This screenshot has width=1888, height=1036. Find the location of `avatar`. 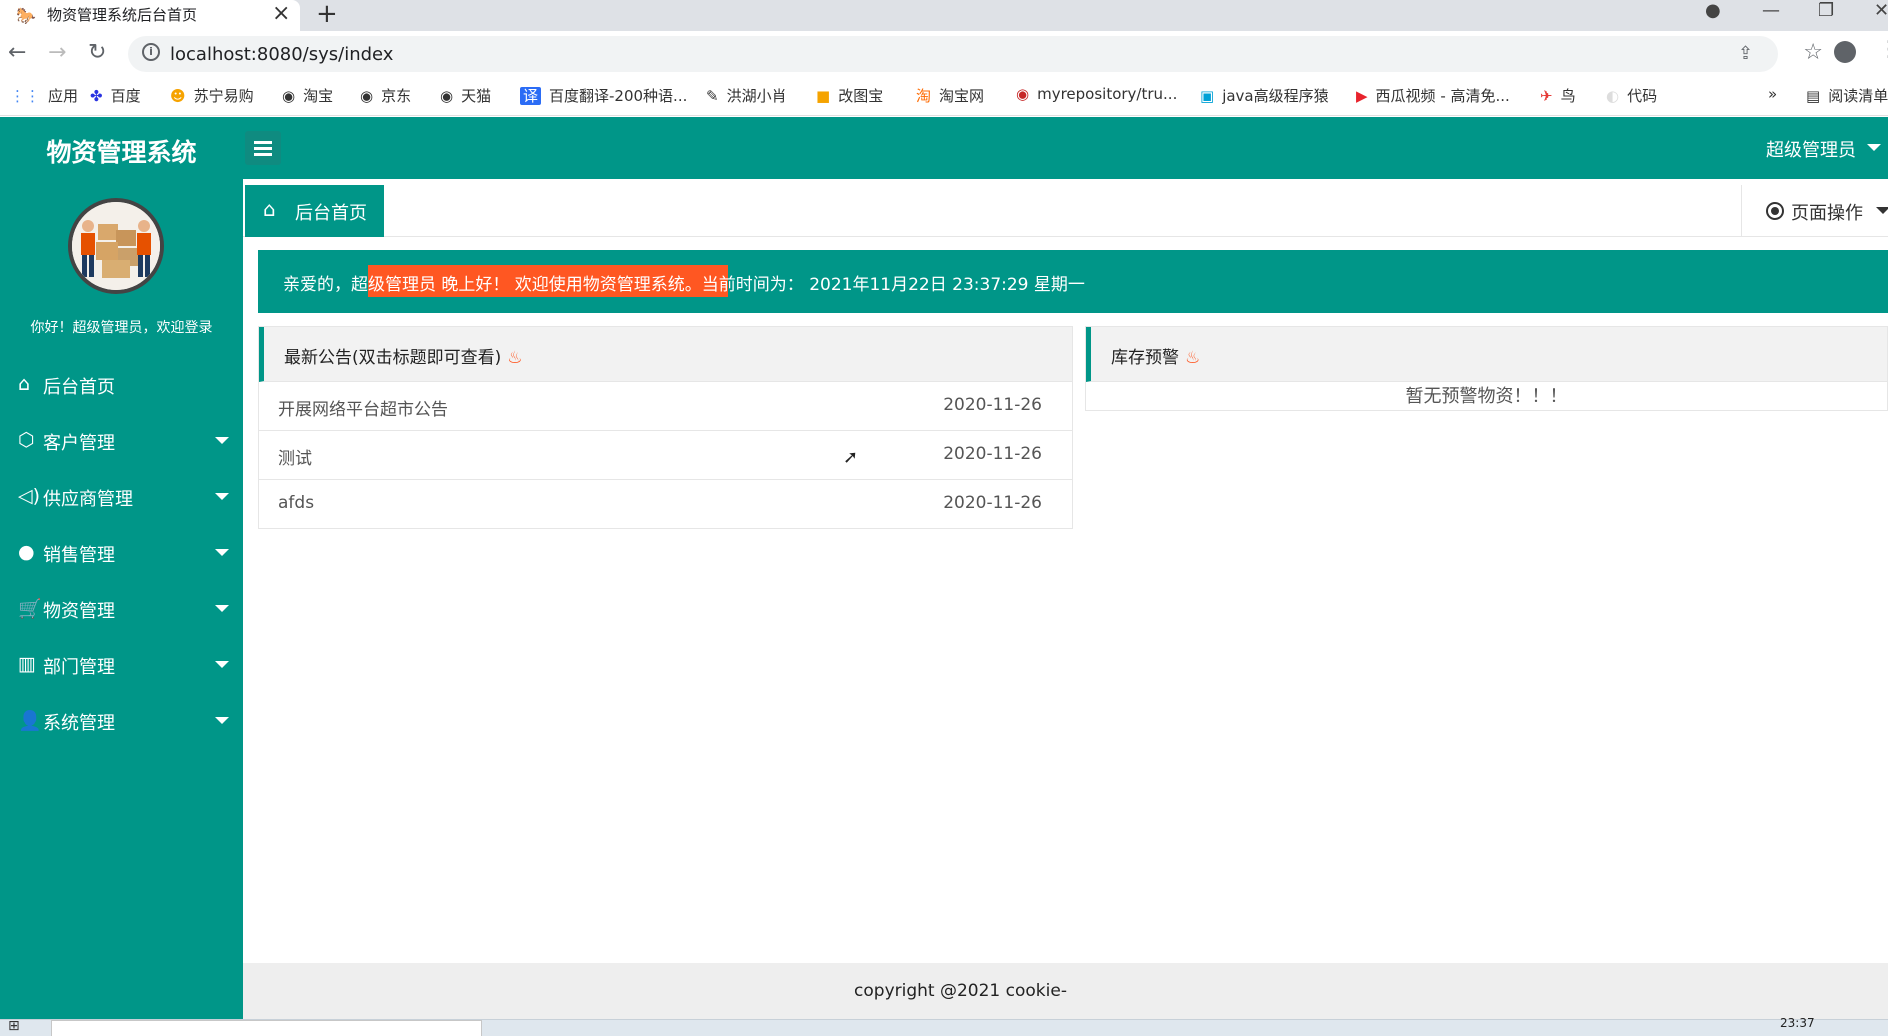

avatar is located at coordinates (116, 246).